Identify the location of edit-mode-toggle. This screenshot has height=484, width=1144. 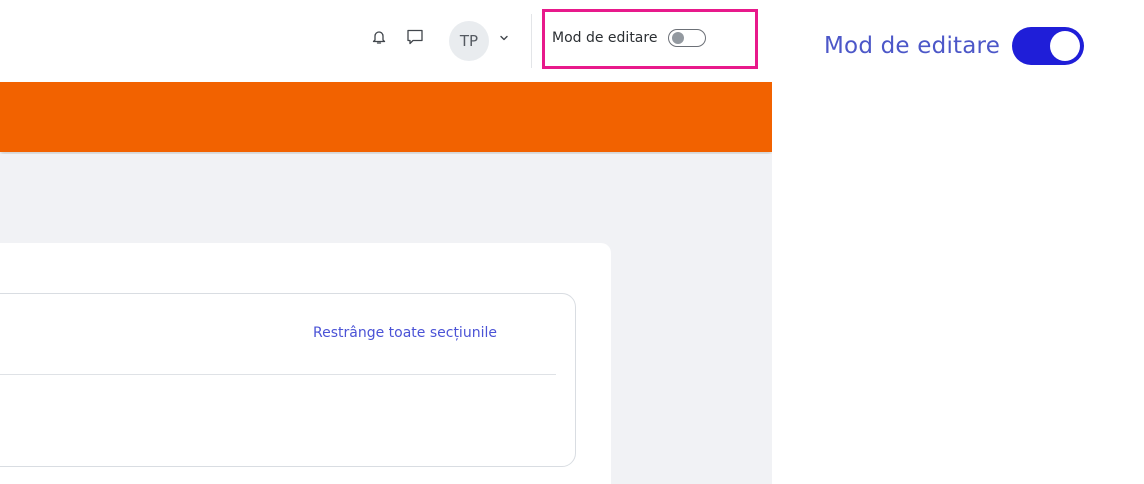
(687, 38).